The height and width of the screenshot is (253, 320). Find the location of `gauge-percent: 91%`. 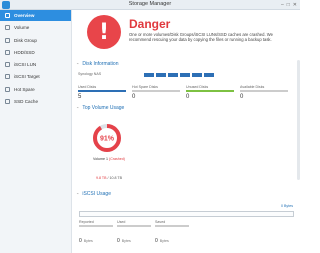

gauge-percent: 91% is located at coordinates (107, 139).